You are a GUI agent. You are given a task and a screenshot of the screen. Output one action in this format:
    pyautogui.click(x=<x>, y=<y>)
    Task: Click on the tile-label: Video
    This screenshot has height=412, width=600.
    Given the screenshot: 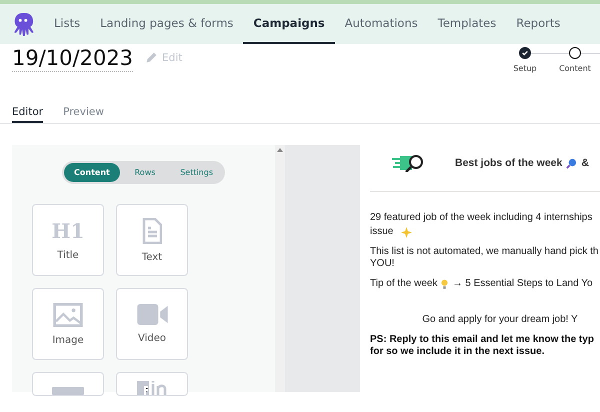 What is the action you would take?
    pyautogui.click(x=152, y=338)
    